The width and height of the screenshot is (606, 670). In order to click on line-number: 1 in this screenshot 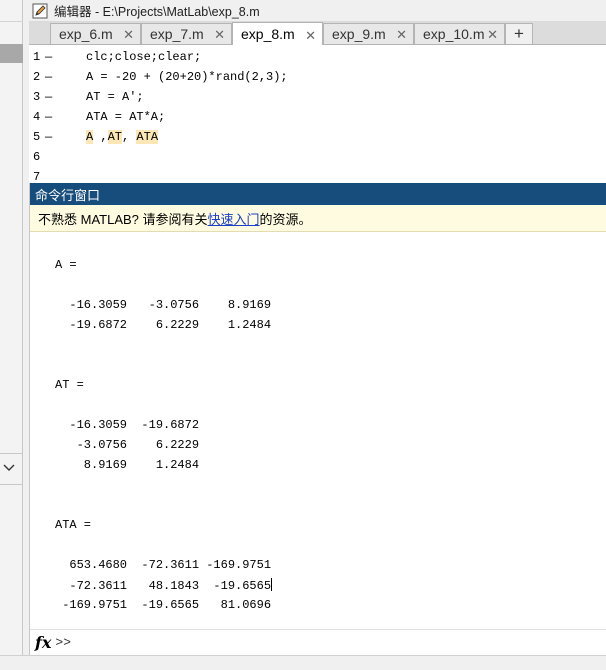, I will do `click(37, 57)`.